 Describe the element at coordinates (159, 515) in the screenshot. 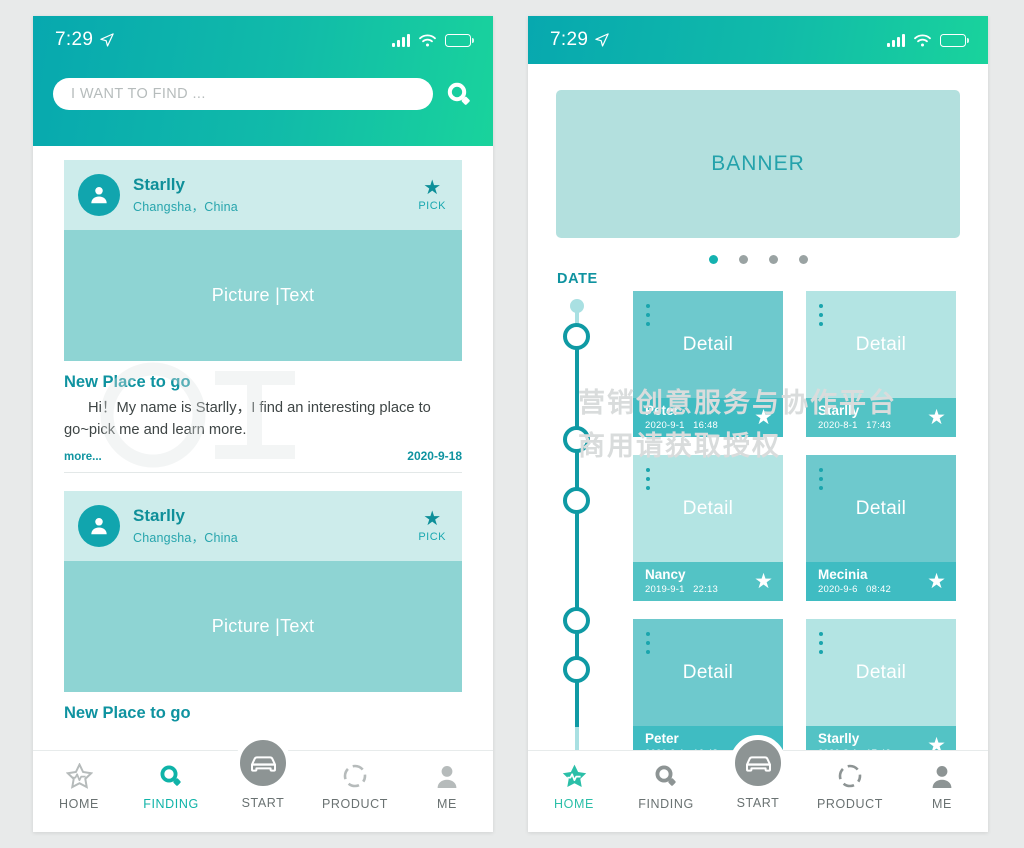

I see `author-name: Starlly` at that location.